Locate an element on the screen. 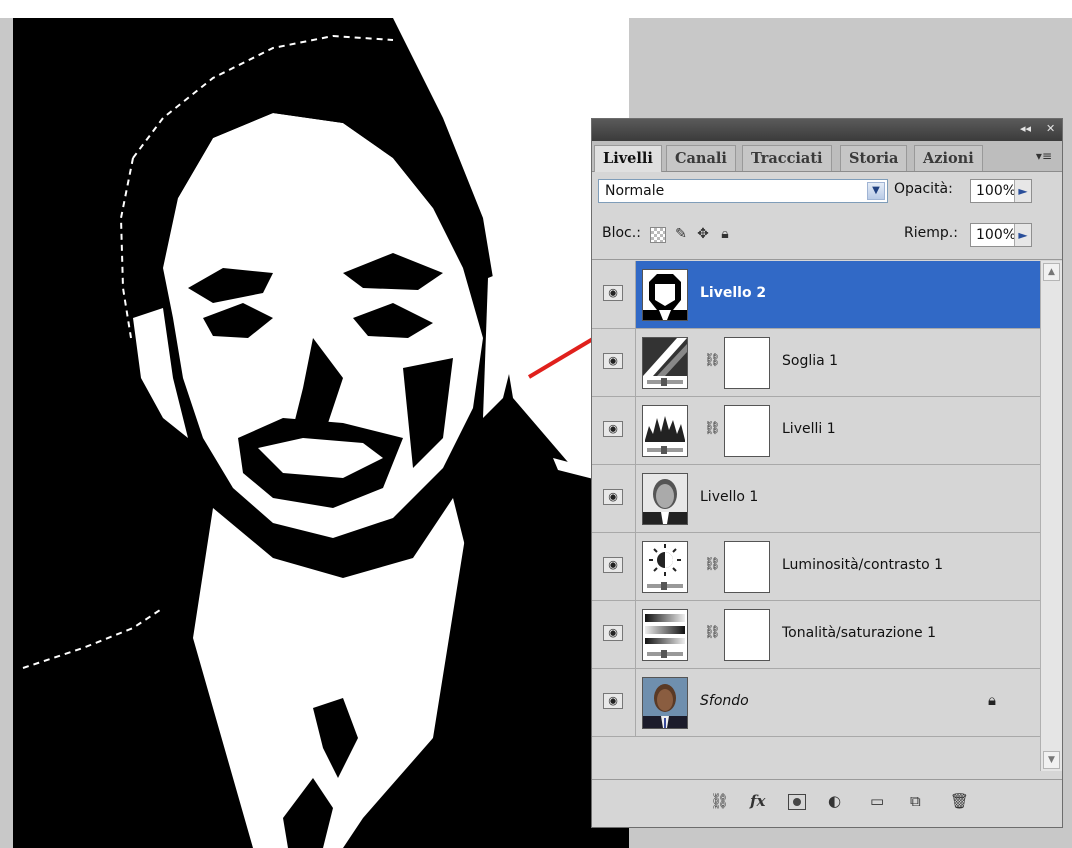 This screenshot has height=848, width=1072. layer-row: ◉ ⛓ Tonalità/saturazione 1 is located at coordinates (816, 635).